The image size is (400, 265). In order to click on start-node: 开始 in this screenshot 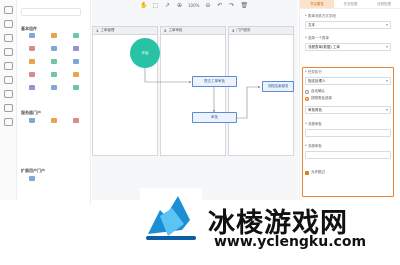, I will do `click(145, 53)`.